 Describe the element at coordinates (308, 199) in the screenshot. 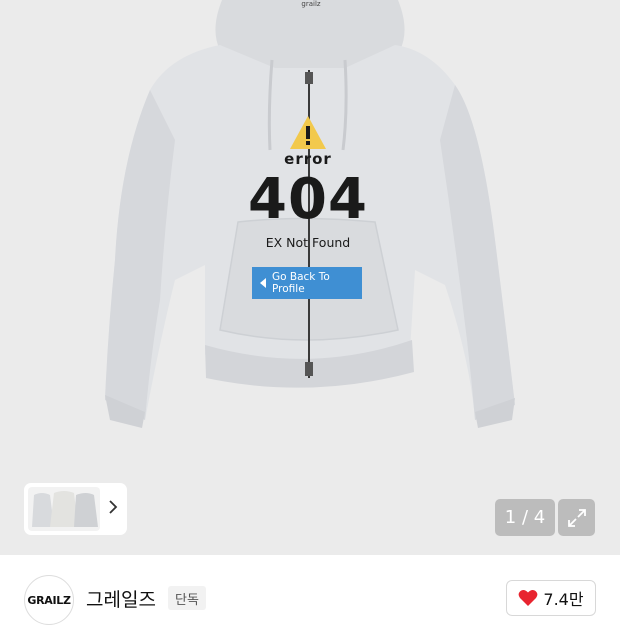

I see `print-404-text: 404` at that location.